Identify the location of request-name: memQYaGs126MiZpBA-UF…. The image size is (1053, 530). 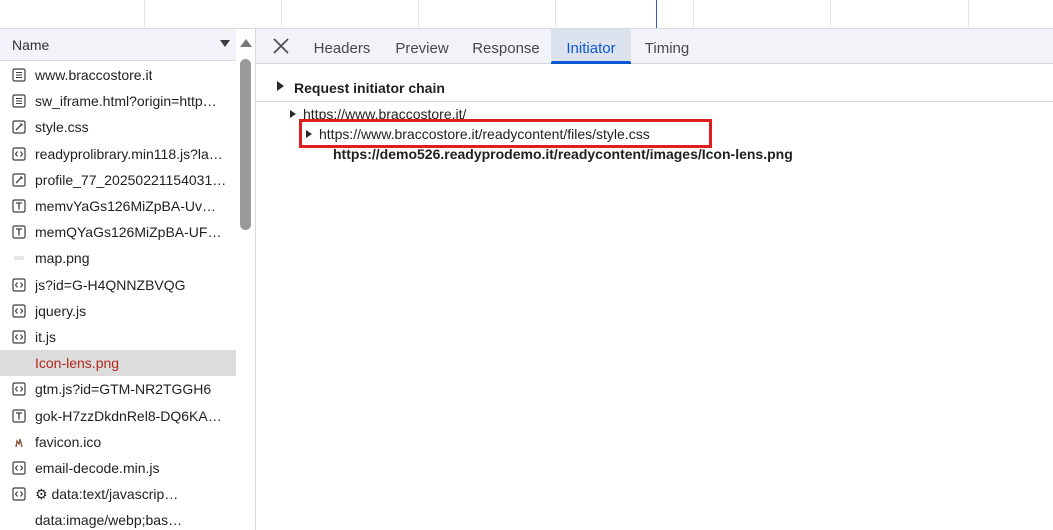
(128, 232).